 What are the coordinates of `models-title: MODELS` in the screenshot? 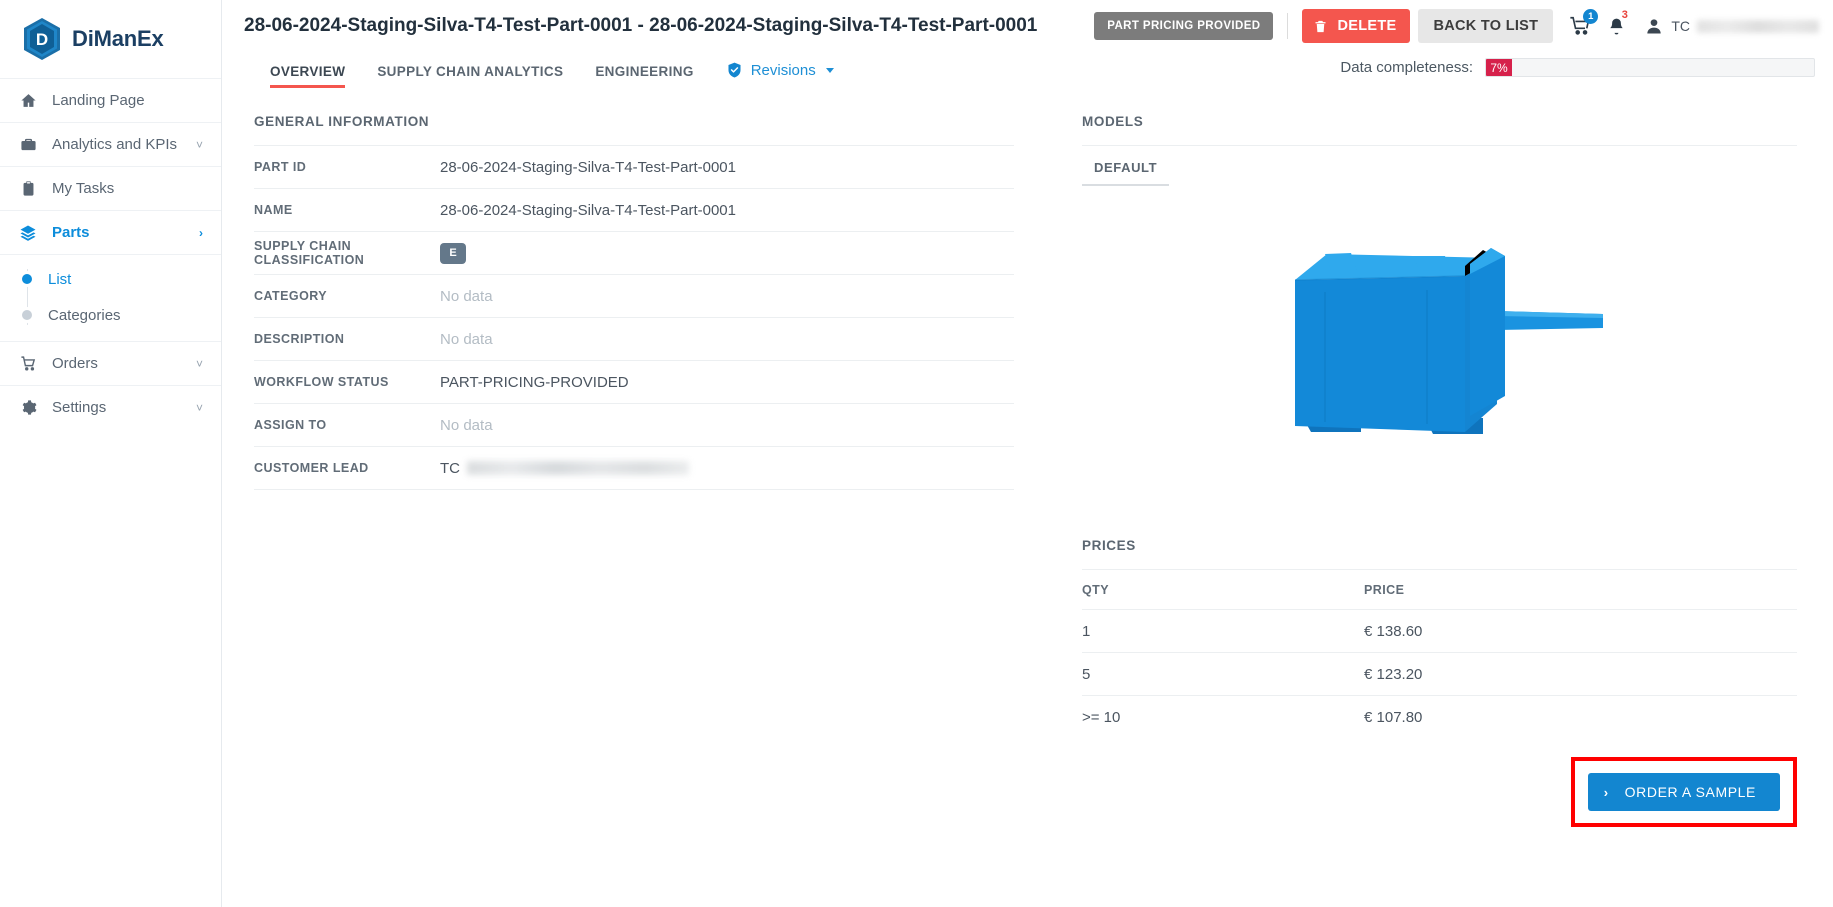 It's located at (1113, 121).